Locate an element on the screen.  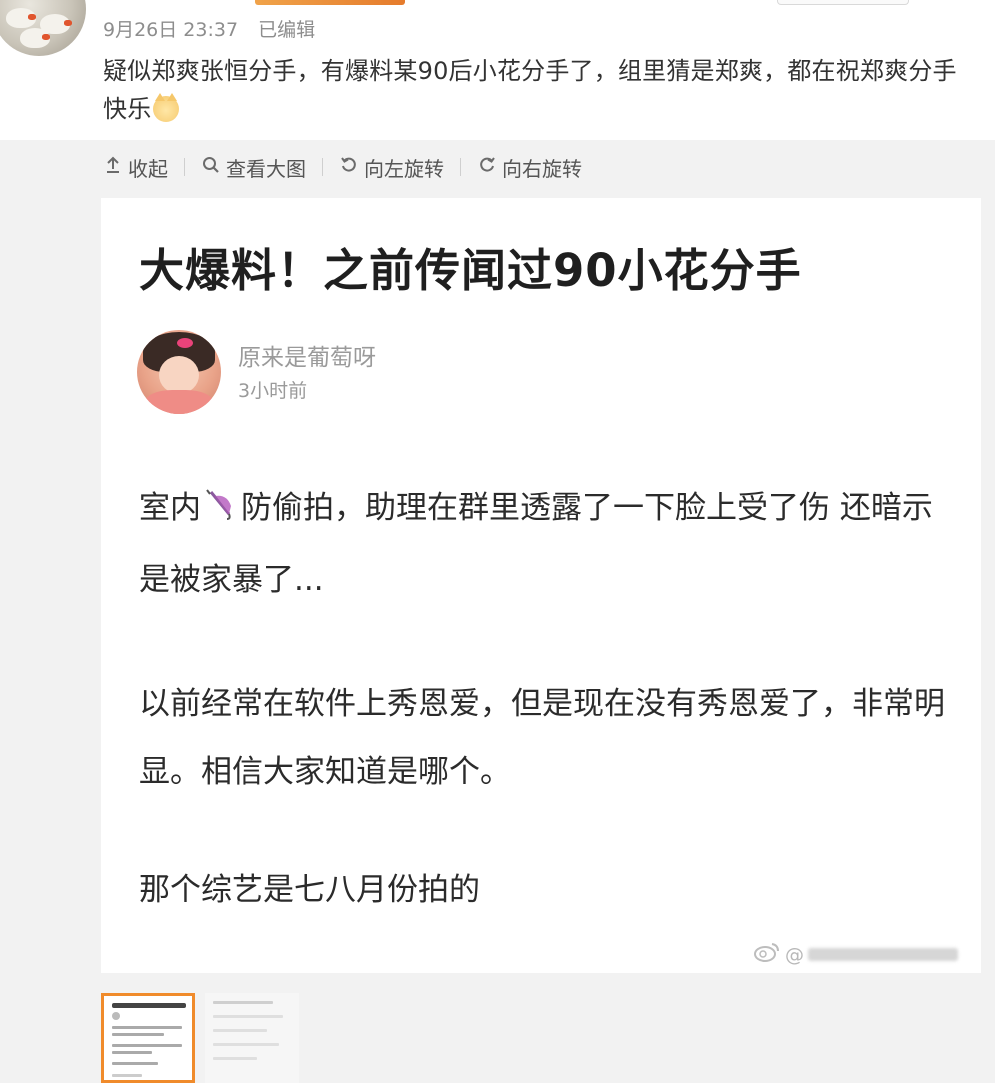
view-large-button: 查看大图 is located at coordinates (253, 167).